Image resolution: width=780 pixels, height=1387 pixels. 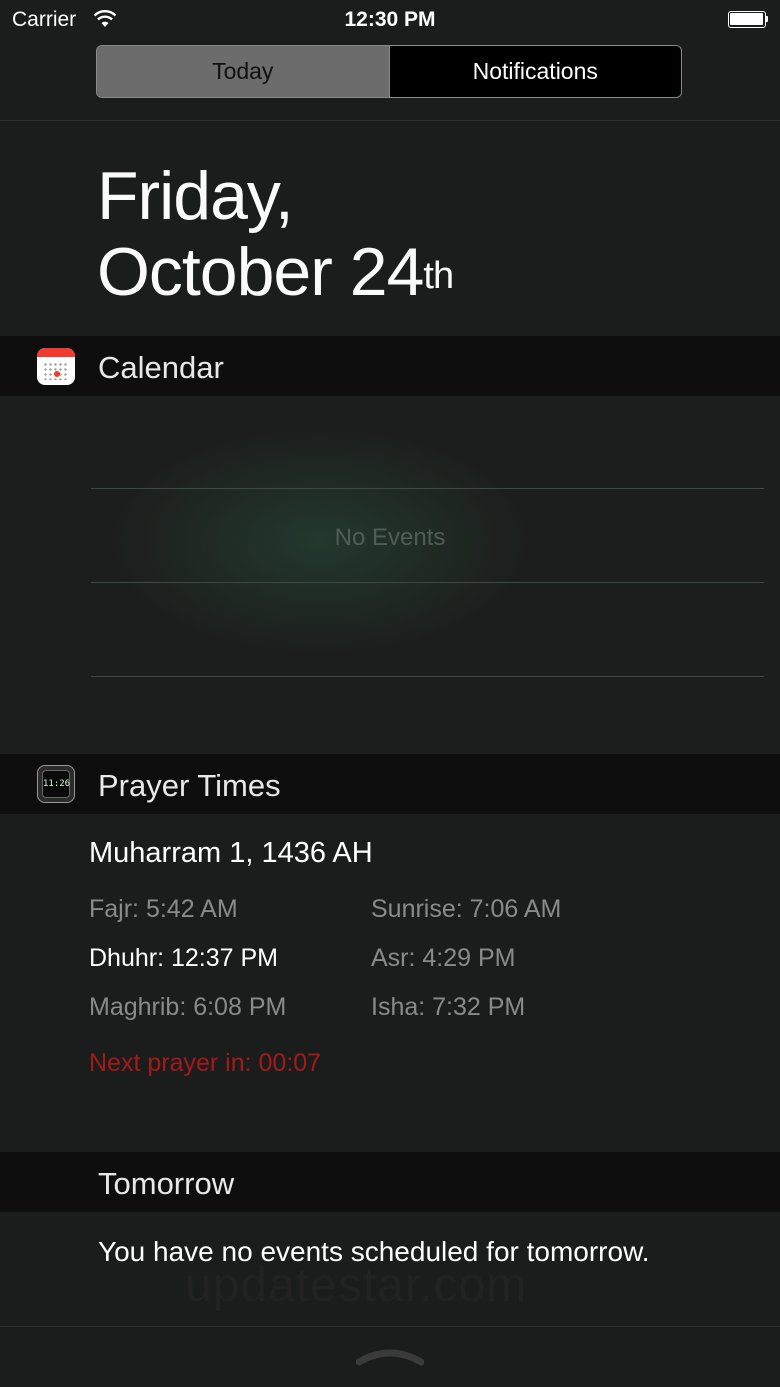 I want to click on prayer-times-widget-title: Prayer Times, so click(x=189, y=785).